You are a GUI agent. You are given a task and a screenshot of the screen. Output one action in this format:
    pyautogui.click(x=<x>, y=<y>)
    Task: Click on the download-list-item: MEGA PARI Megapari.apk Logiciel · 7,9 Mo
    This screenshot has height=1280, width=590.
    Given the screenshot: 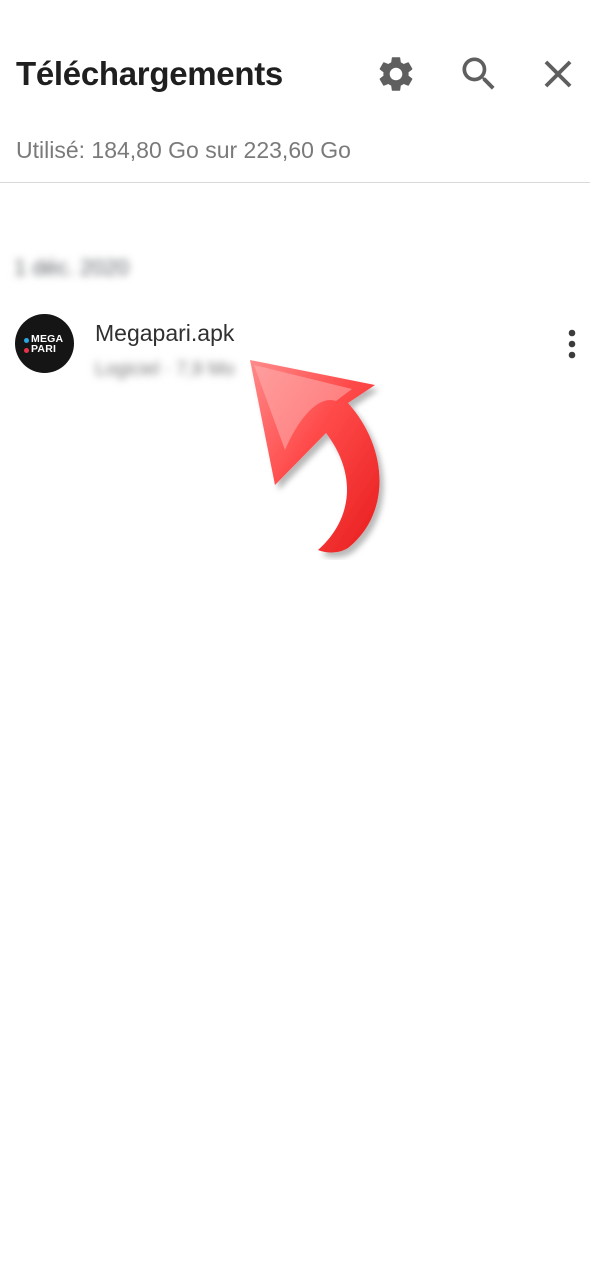 What is the action you would take?
    pyautogui.click(x=295, y=345)
    